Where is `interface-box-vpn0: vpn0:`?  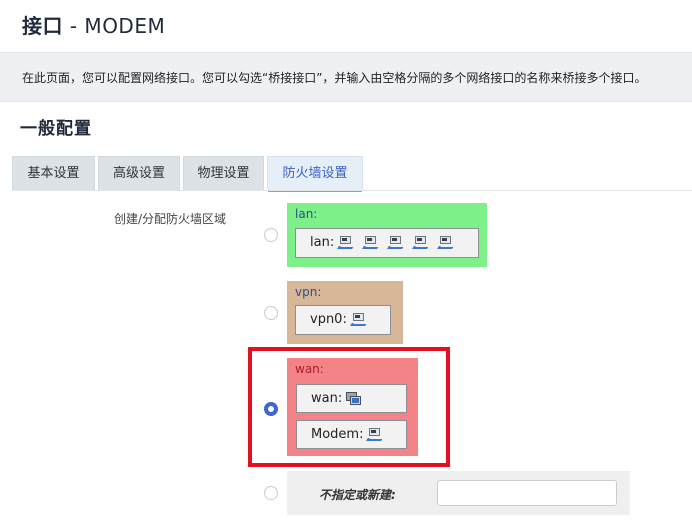 interface-box-vpn0: vpn0: is located at coordinates (343, 320).